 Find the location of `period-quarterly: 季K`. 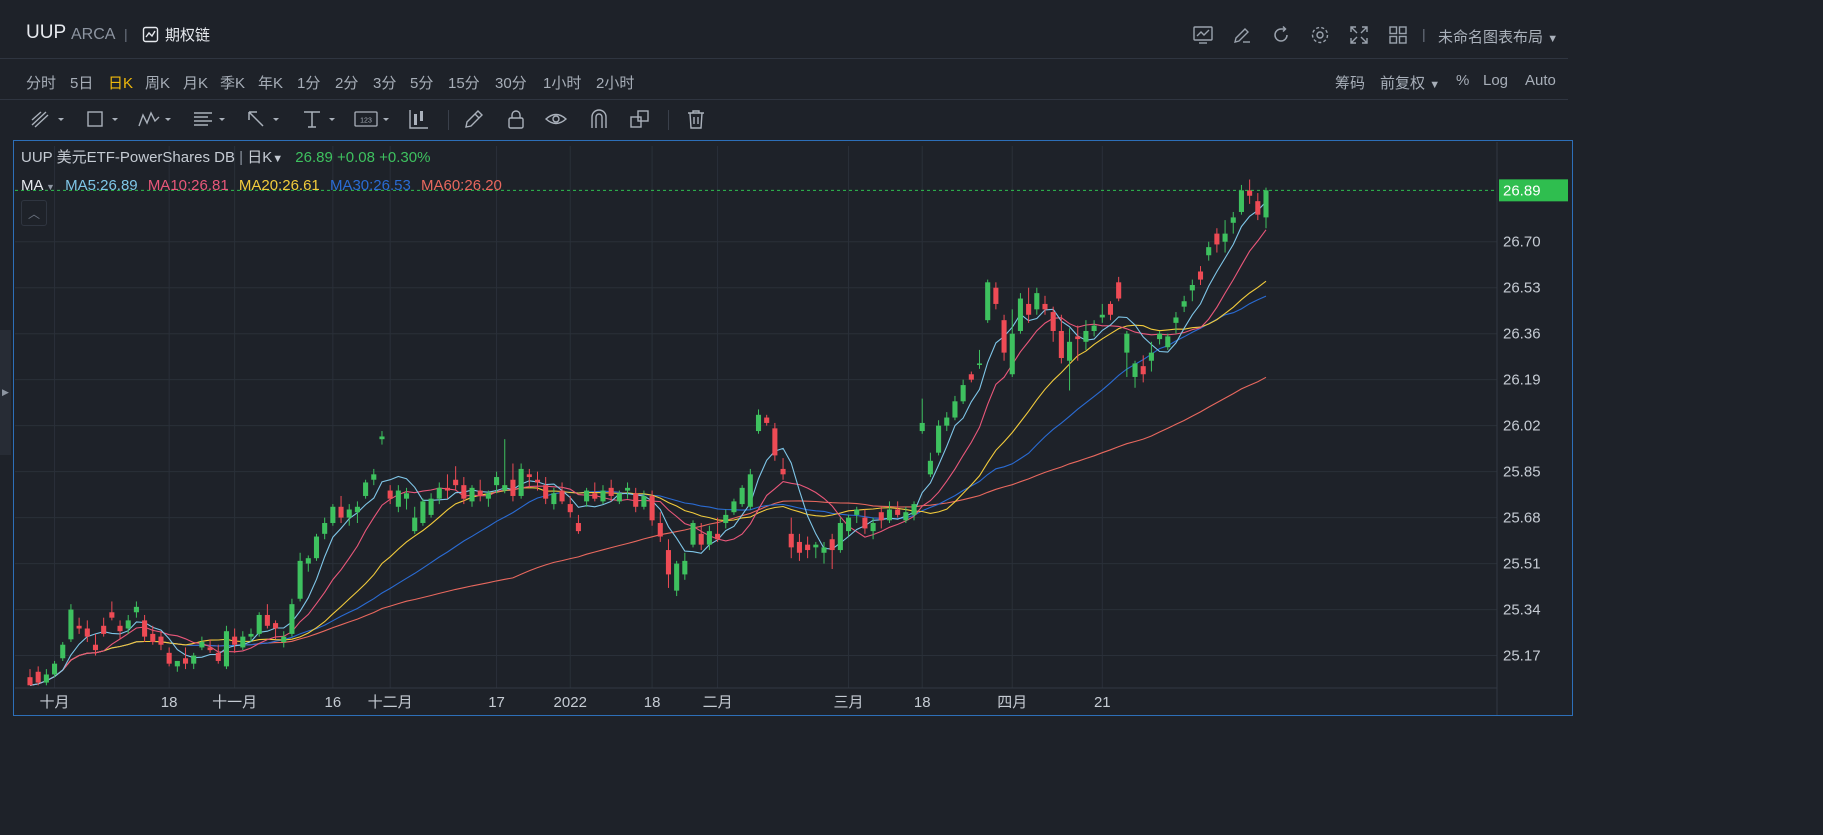

period-quarterly: 季K is located at coordinates (232, 82).